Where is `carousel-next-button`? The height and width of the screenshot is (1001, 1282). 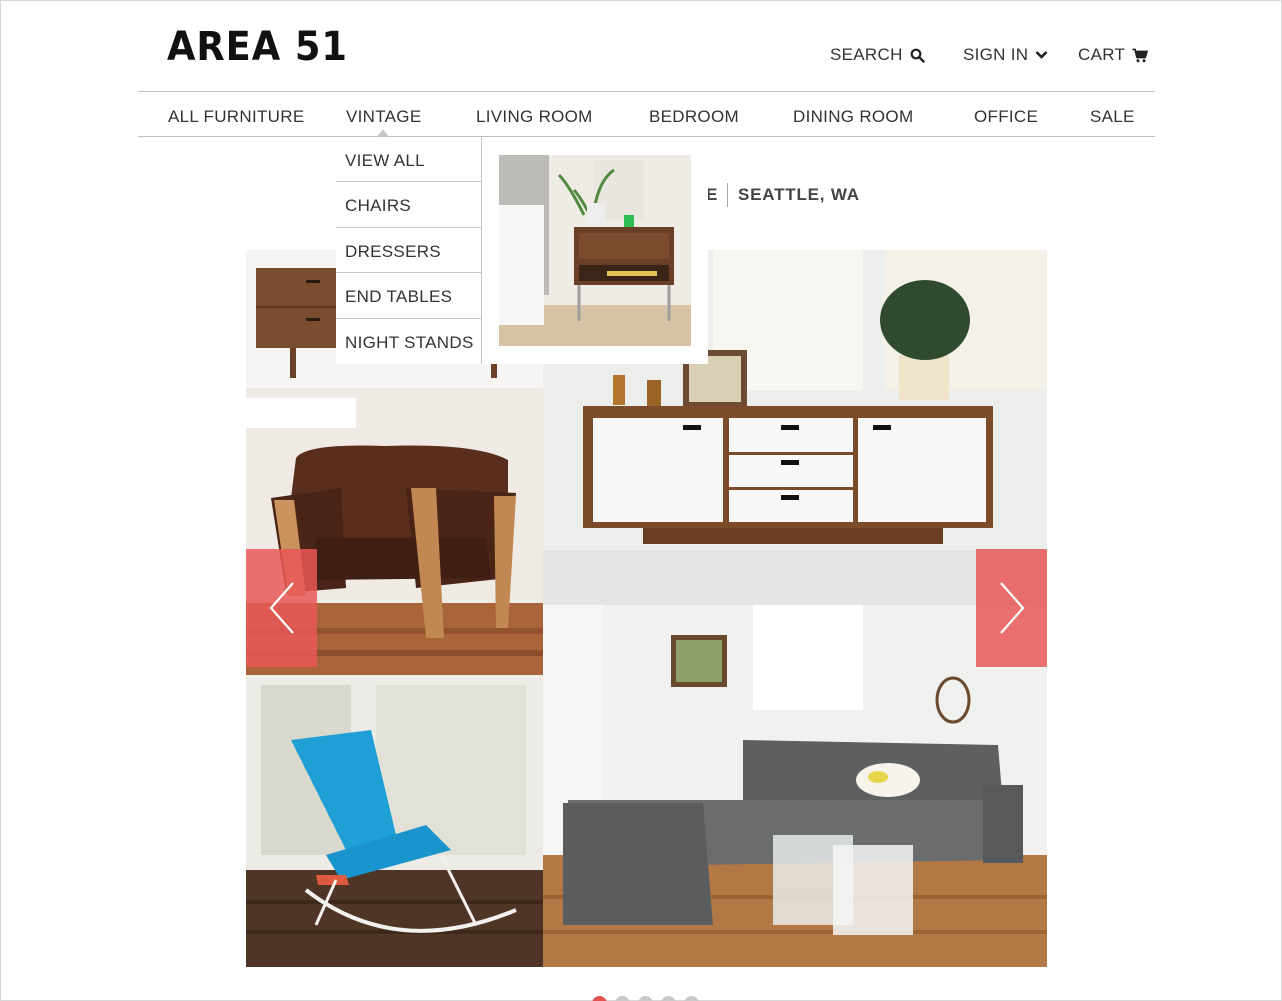 carousel-next-button is located at coordinates (1011, 608).